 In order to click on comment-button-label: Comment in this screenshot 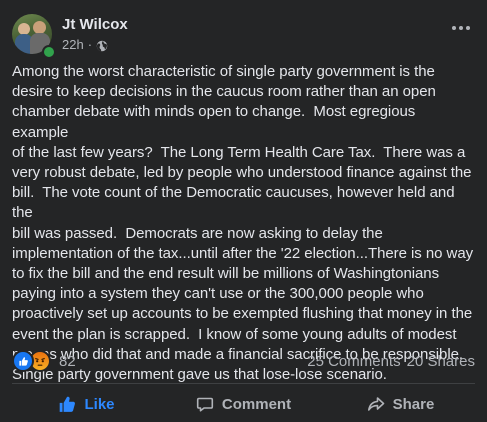, I will do `click(256, 404)`.